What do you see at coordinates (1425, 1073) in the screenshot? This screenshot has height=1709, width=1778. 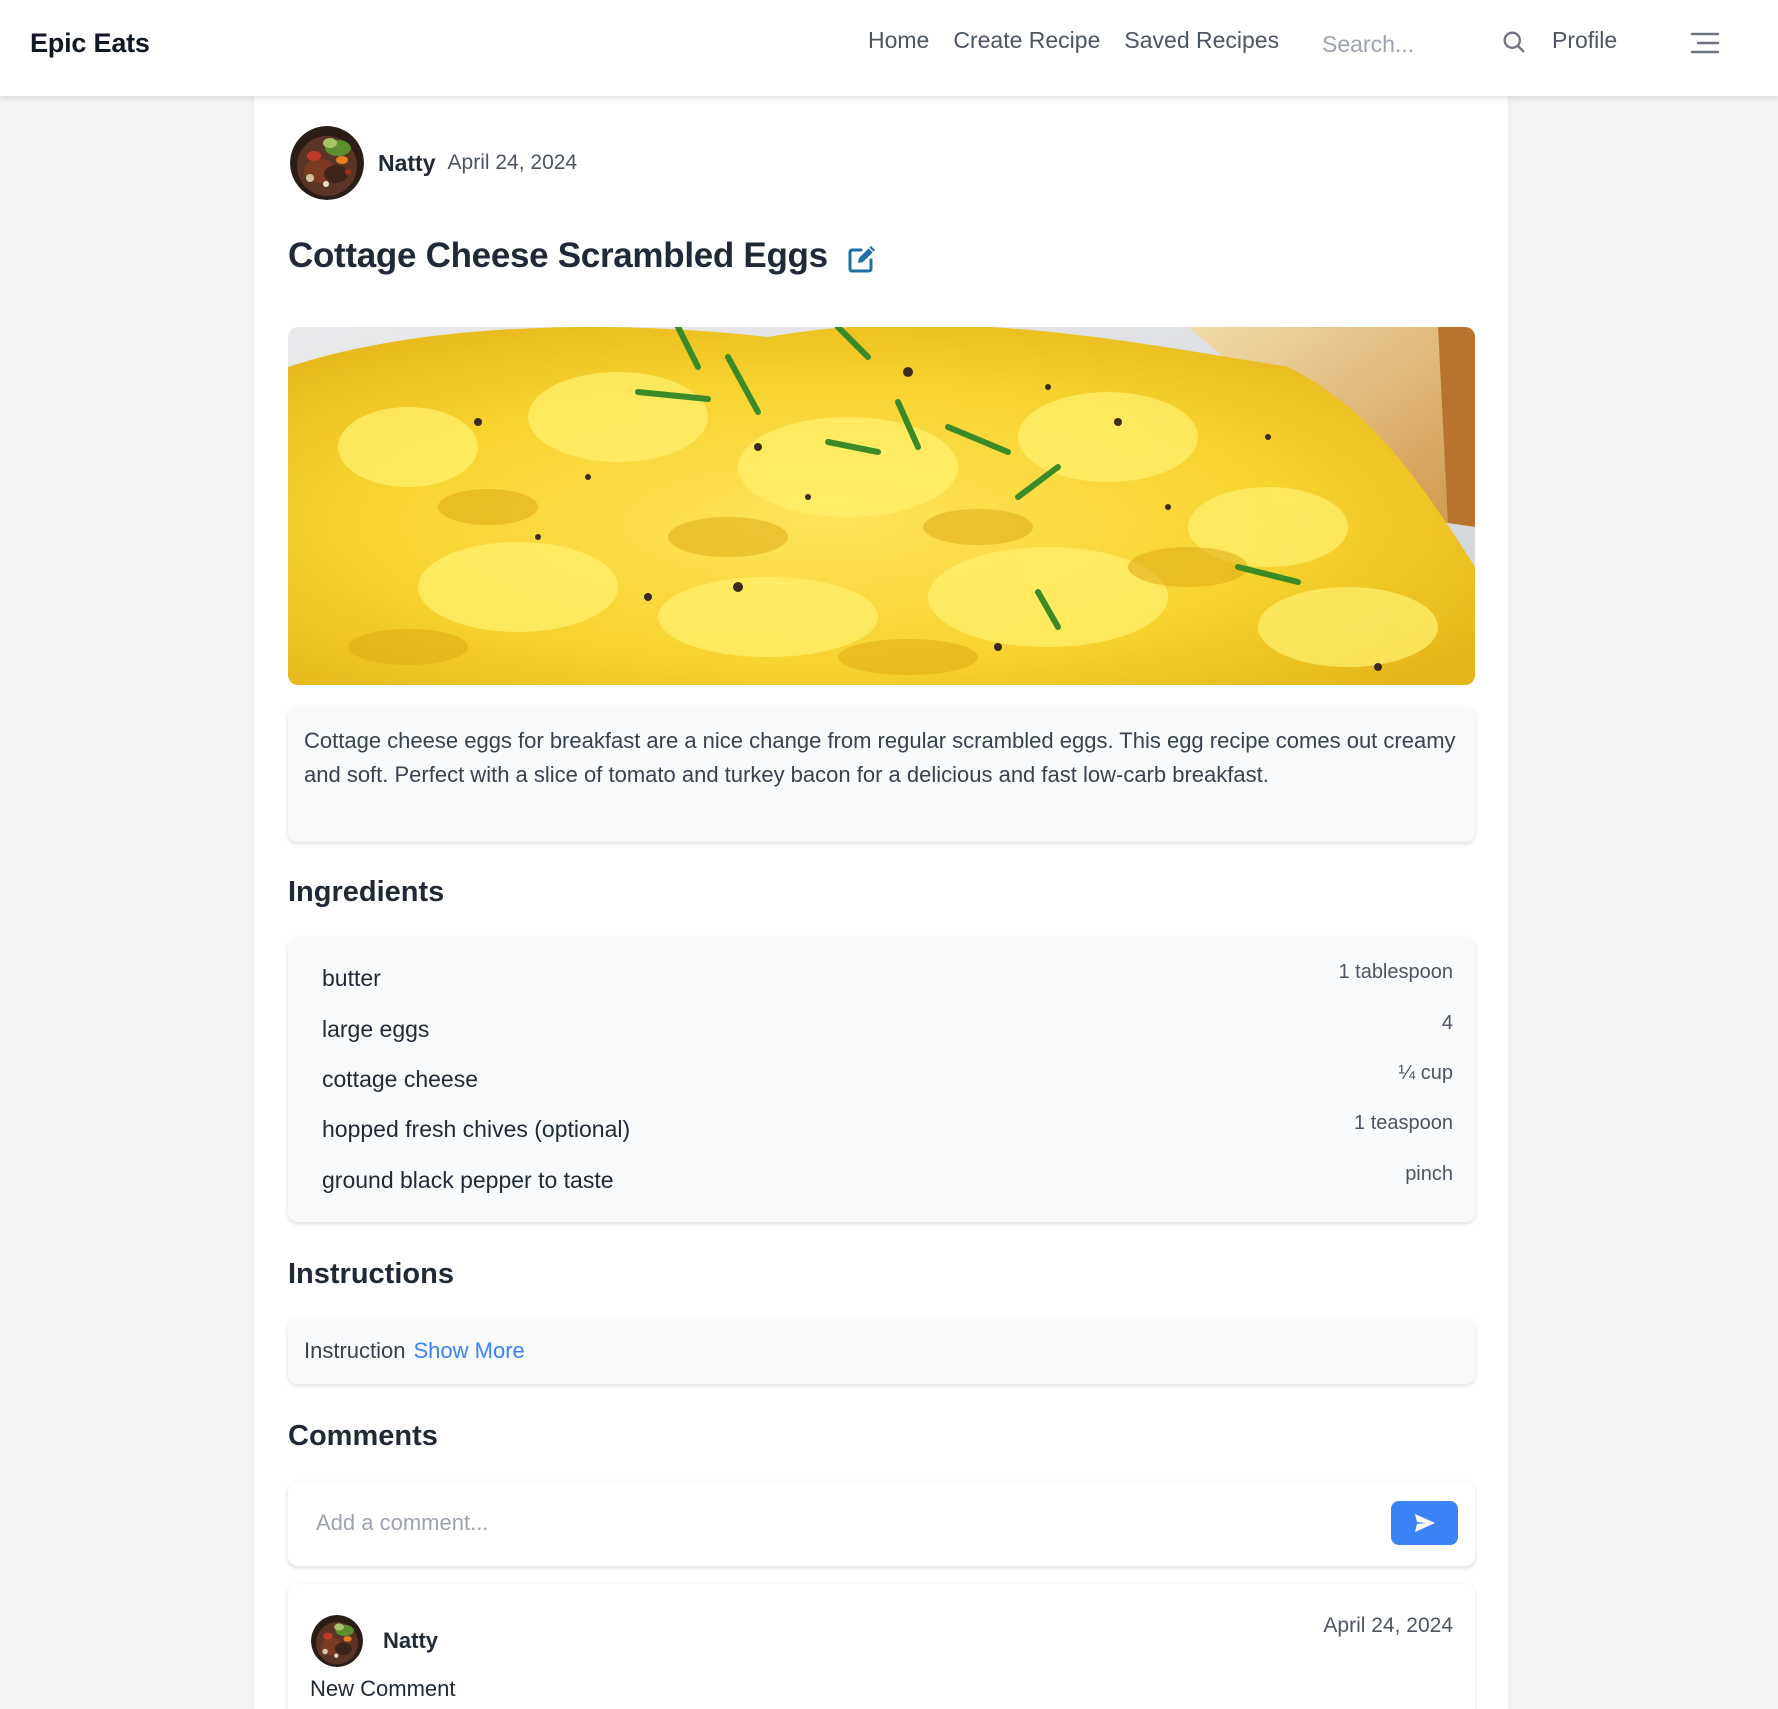 I see `ingredient-quantity: ¼ cup` at bounding box center [1425, 1073].